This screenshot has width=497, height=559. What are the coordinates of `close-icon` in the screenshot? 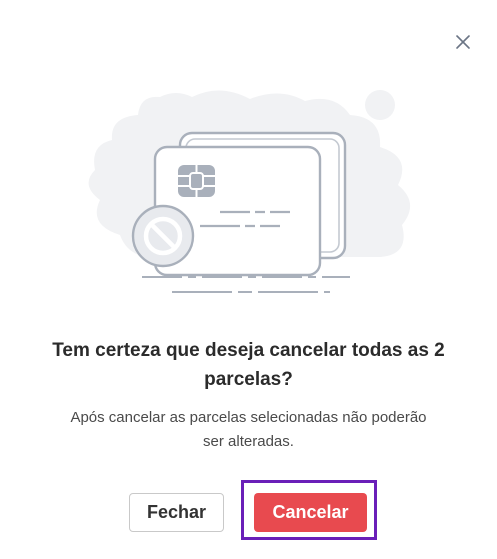 It's located at (463, 42).